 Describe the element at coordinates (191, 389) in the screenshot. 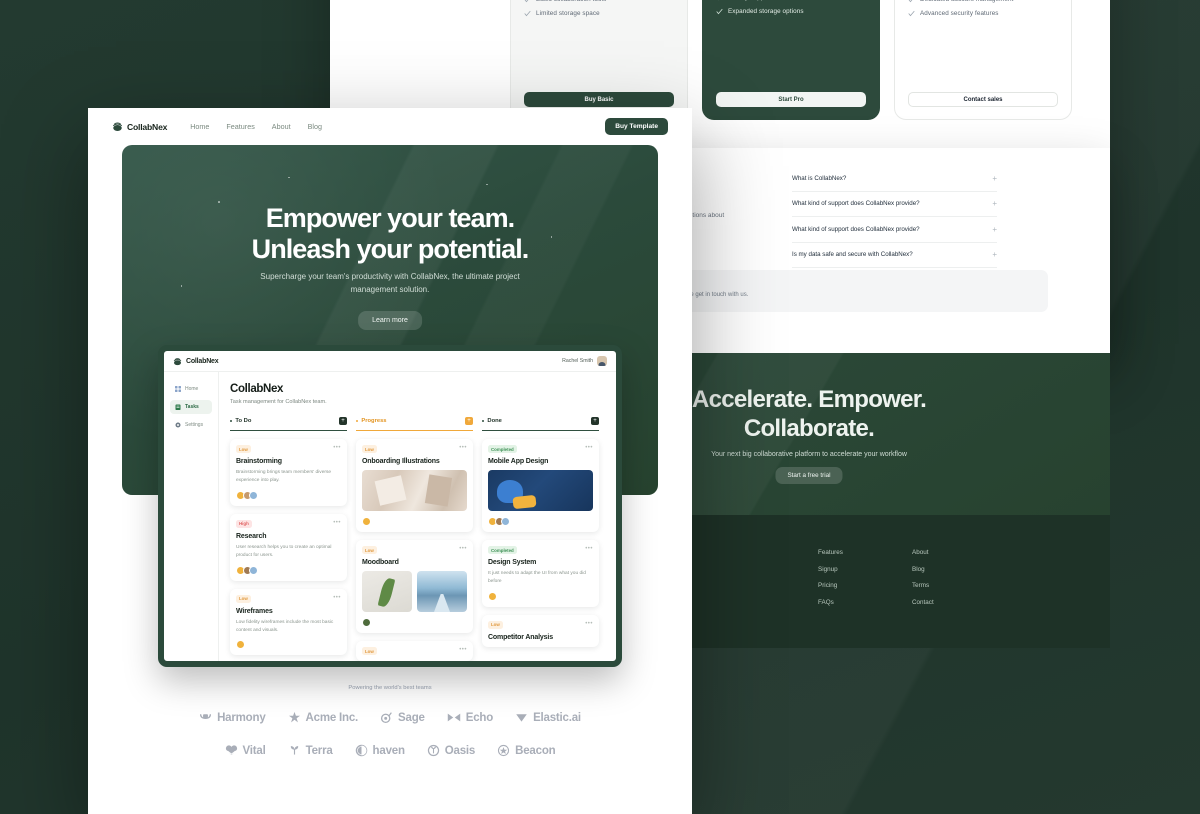

I see `sidebar-item-home: Home` at that location.